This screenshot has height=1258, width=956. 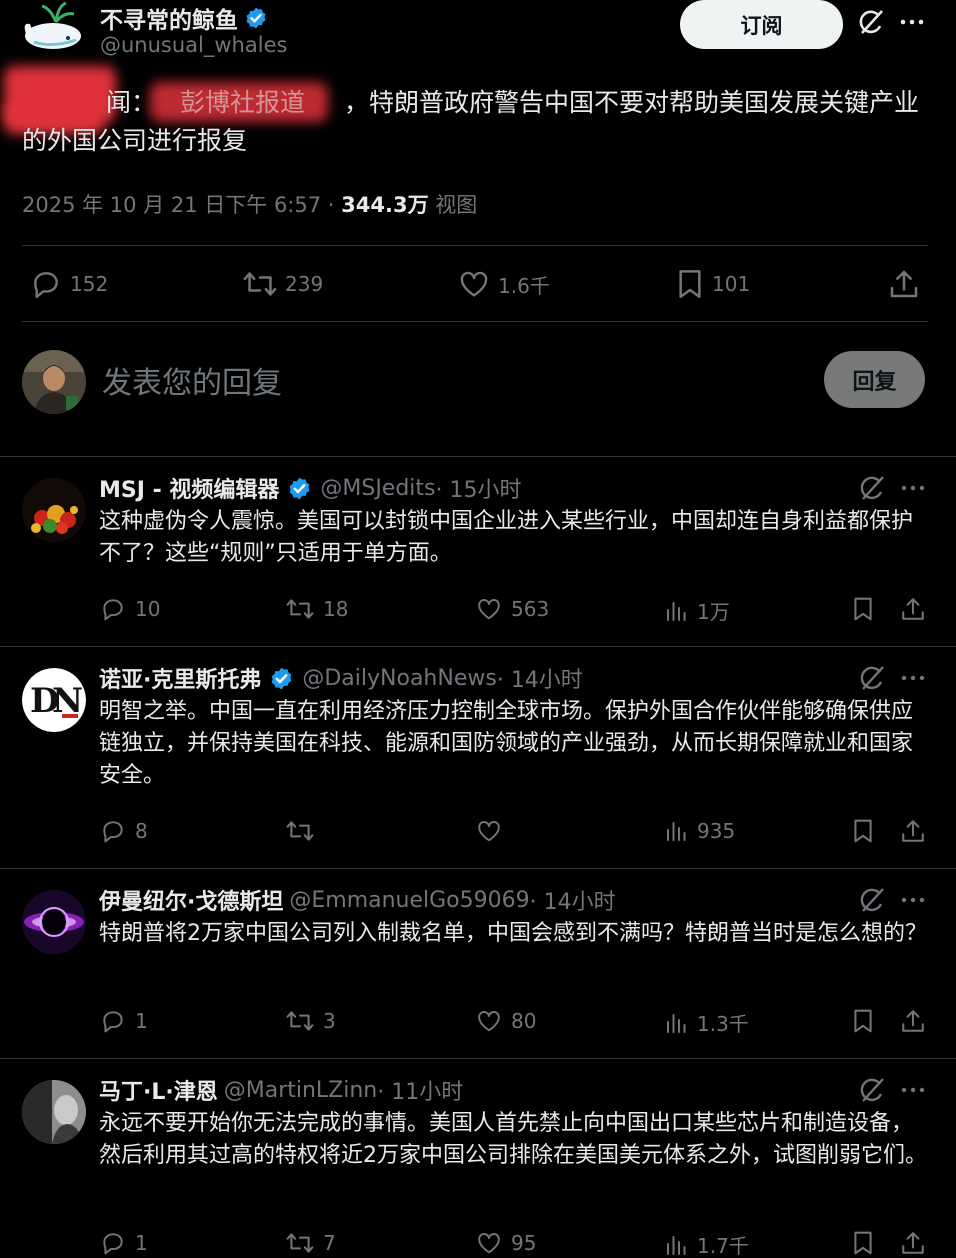 I want to click on views-count: 1.7千, so click(x=723, y=1246).